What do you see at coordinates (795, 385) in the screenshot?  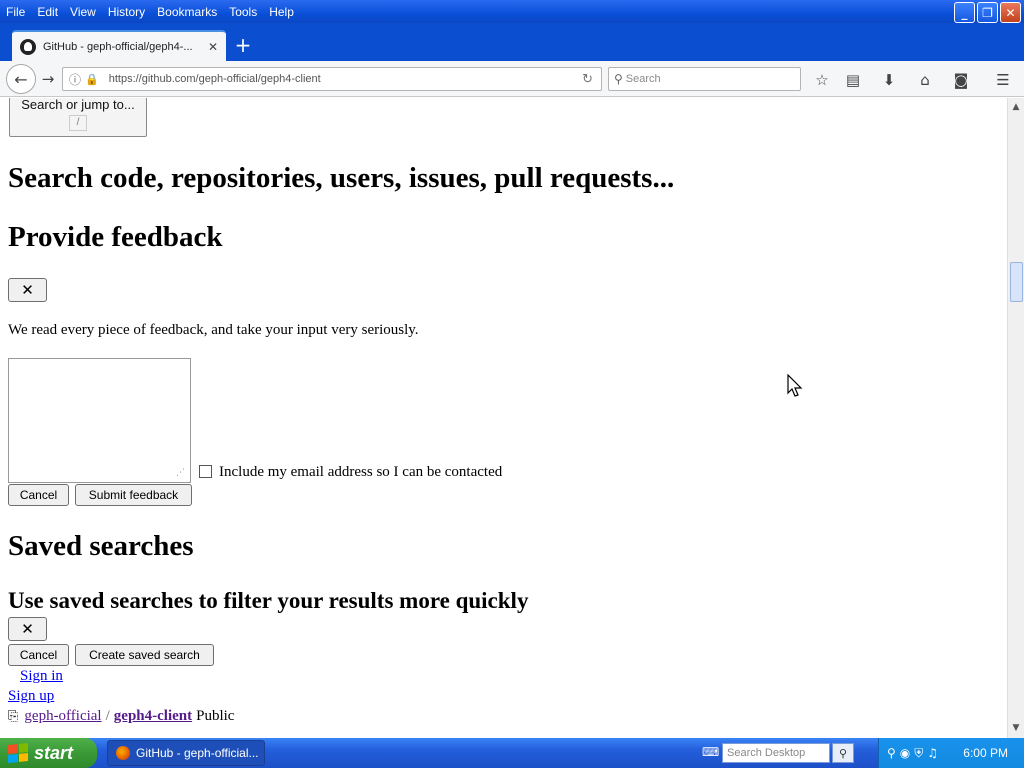 I see `mouse-cursor-icon` at bounding box center [795, 385].